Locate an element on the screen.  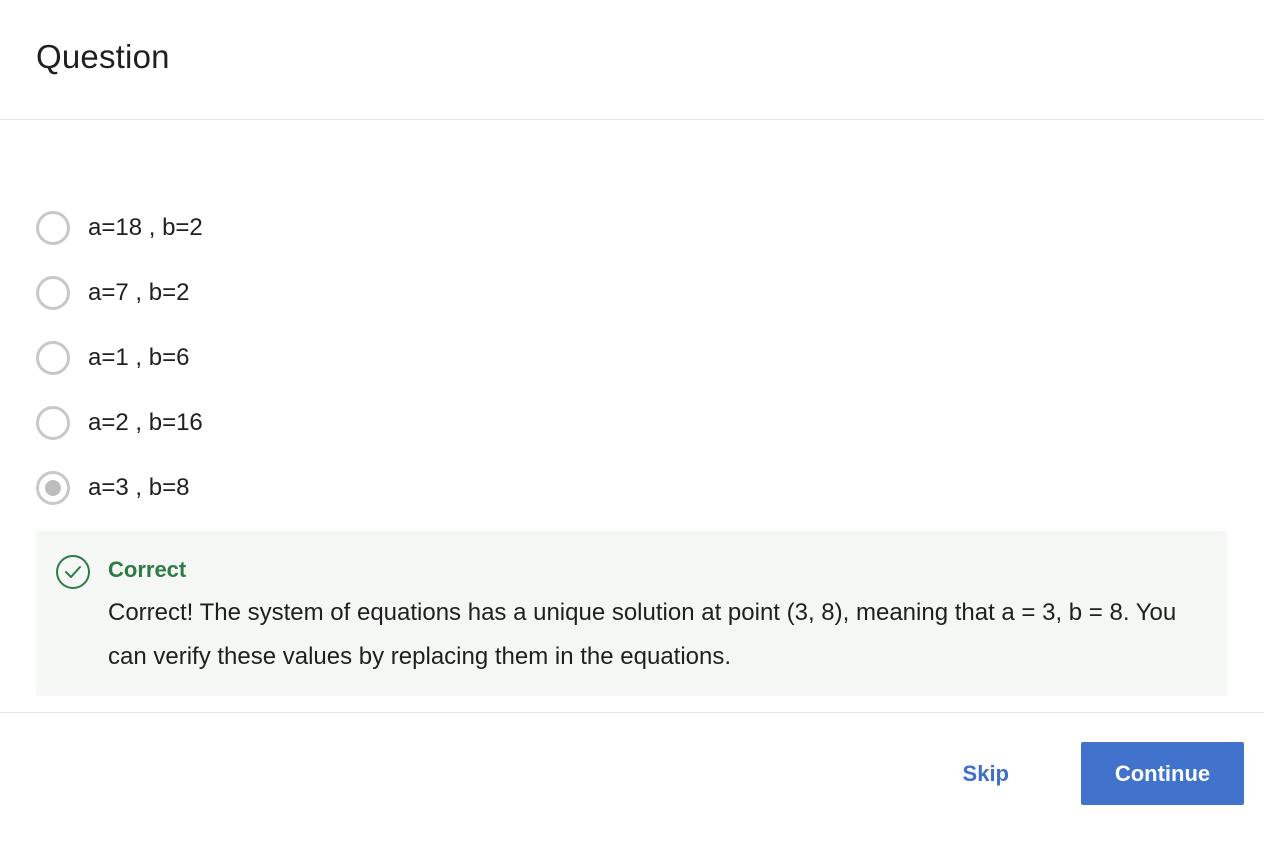
answer-option: a=1 , b=6 is located at coordinates (632, 358).